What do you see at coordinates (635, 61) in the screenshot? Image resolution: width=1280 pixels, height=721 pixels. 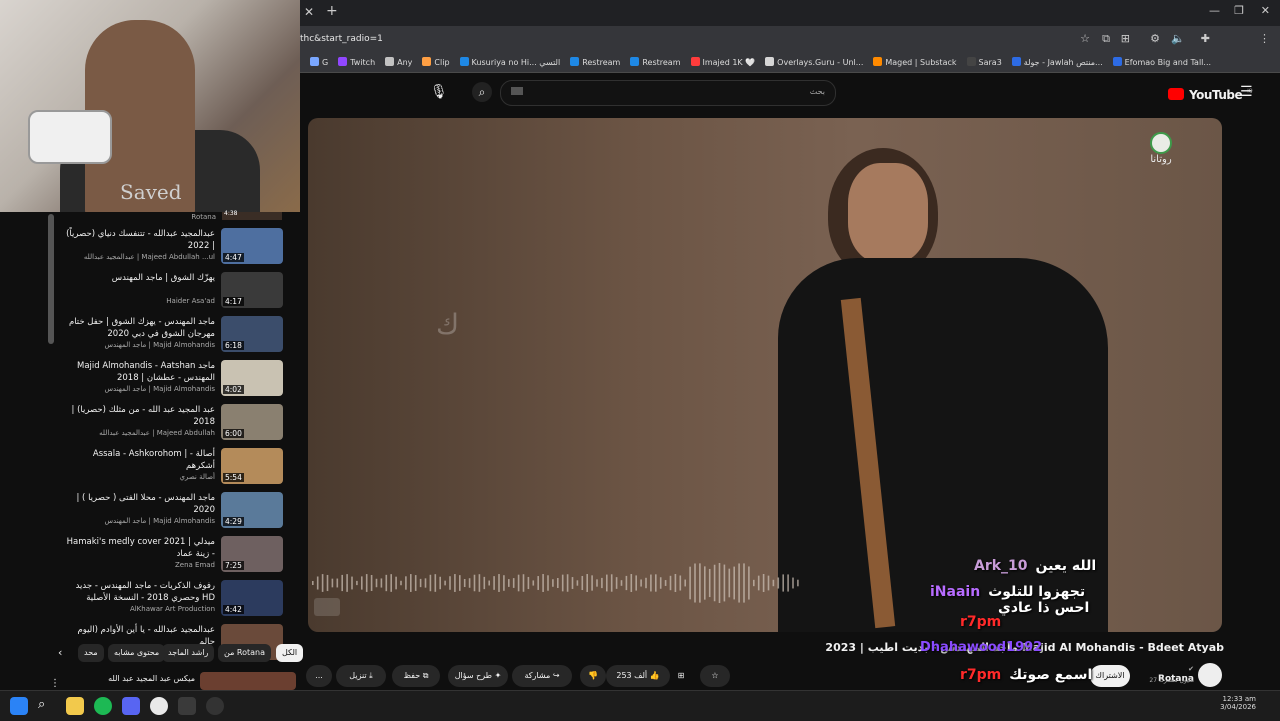 I see `bookmark-favicon` at bounding box center [635, 61].